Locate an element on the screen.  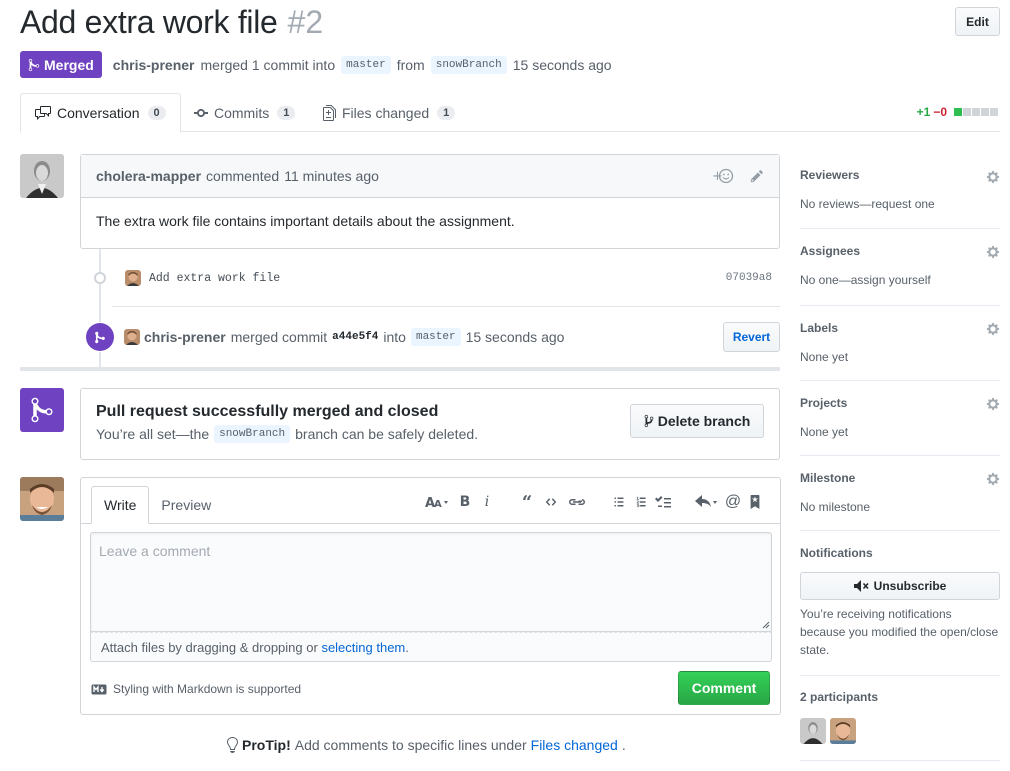
ordered-list-icon is located at coordinates (641, 502).